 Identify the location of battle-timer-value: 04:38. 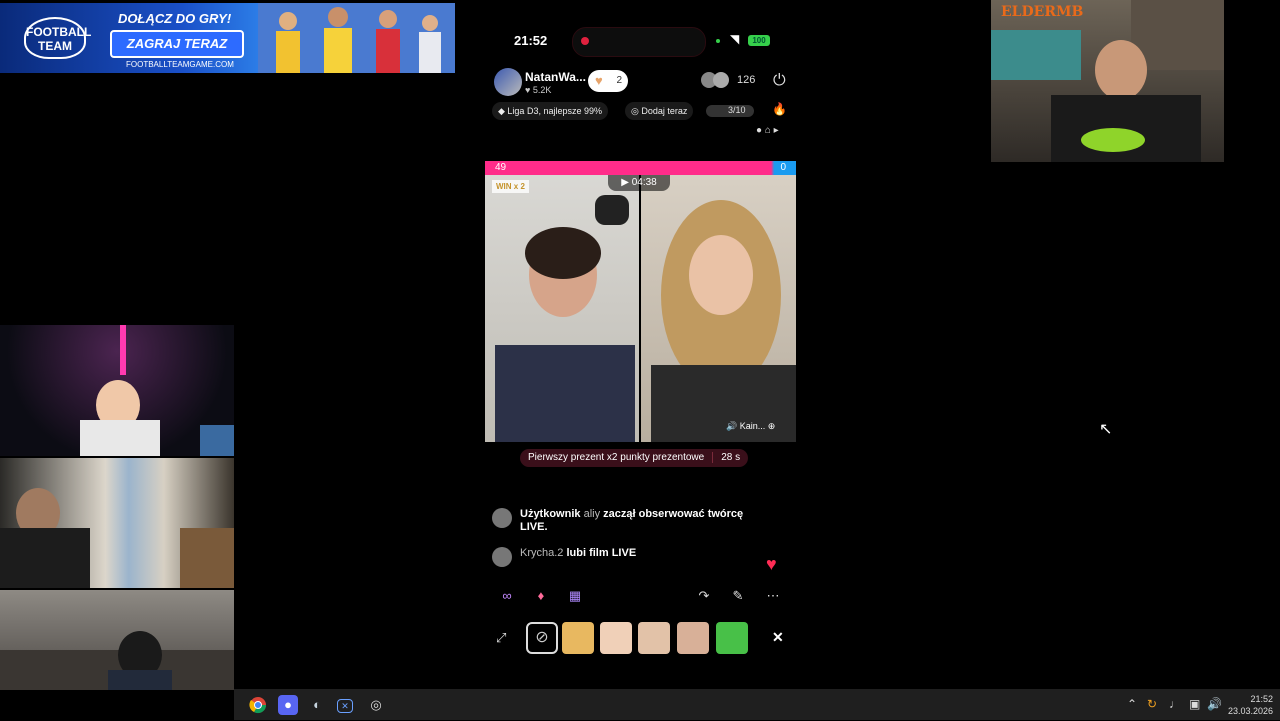
(644, 182).